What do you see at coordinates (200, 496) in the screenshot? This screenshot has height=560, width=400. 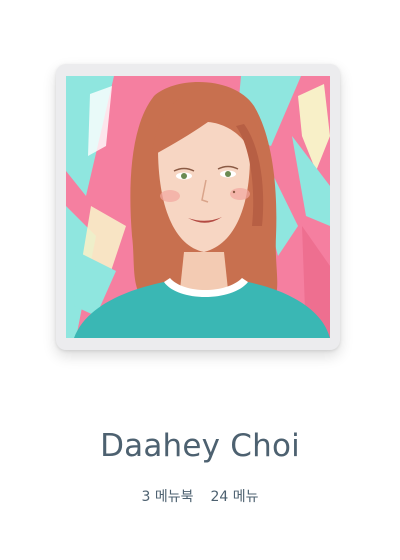 I see `profile-stats: 3 메뉴북 24 메뉴` at bounding box center [200, 496].